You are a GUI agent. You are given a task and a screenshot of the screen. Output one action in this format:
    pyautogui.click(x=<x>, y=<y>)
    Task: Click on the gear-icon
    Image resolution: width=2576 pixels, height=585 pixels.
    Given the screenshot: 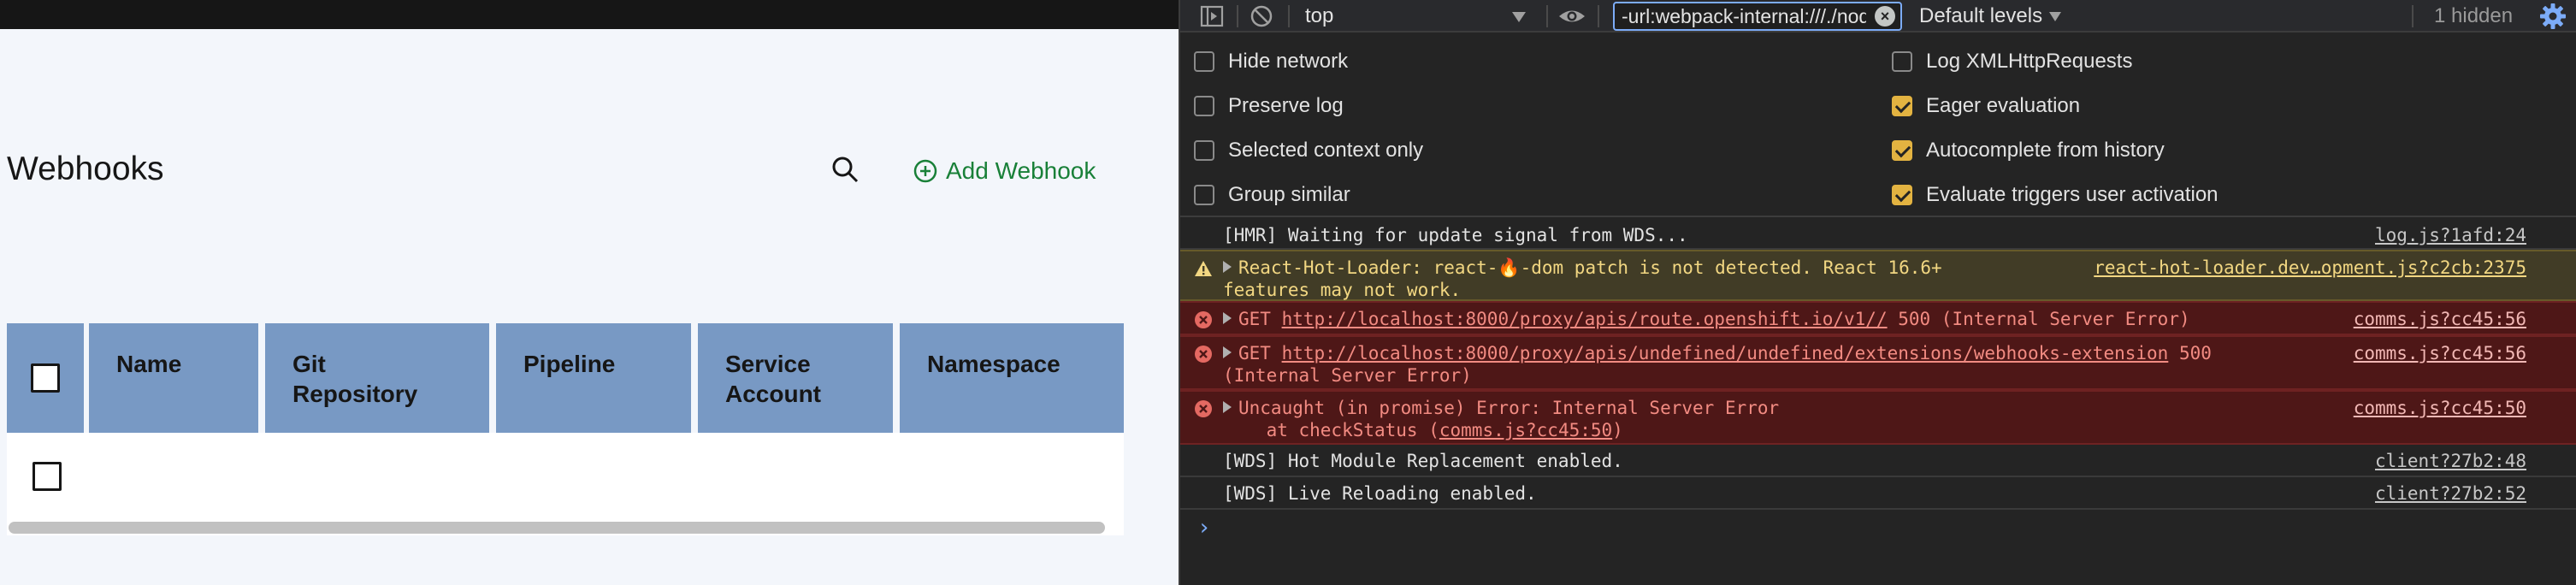 What is the action you would take?
    pyautogui.click(x=2552, y=17)
    